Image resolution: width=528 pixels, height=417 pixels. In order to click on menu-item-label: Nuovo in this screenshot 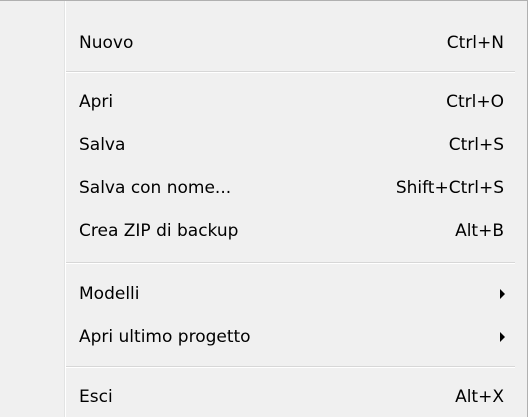, I will do `click(106, 43)`.